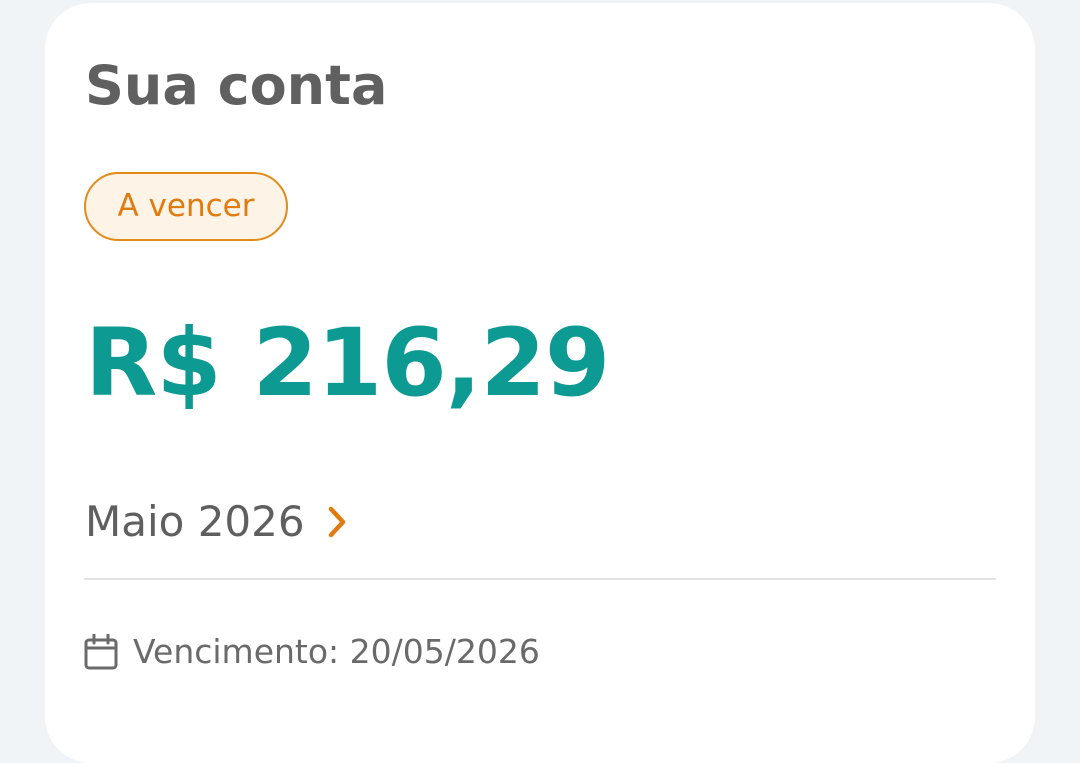  Describe the element at coordinates (336, 651) in the screenshot. I see `due-date-text: Vencimento: 20/05/2026` at that location.